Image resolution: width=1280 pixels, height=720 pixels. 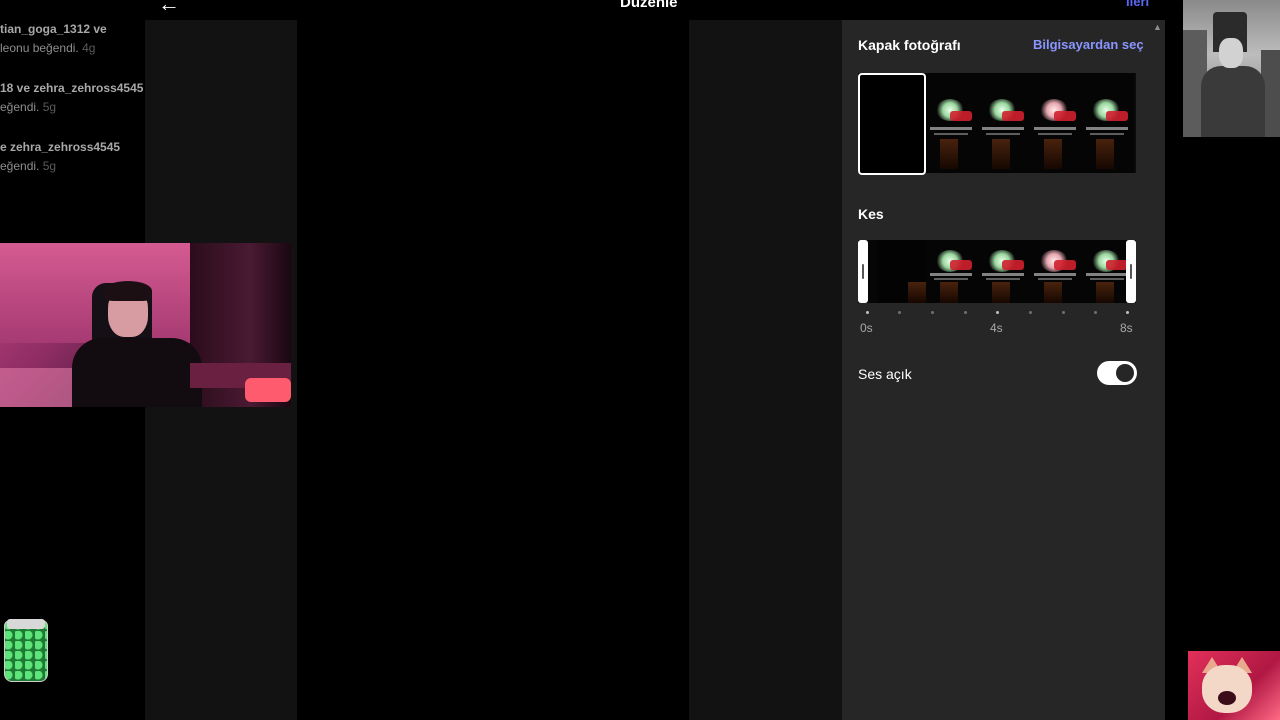 I want to click on cat-image-overlay, so click(x=1234, y=685).